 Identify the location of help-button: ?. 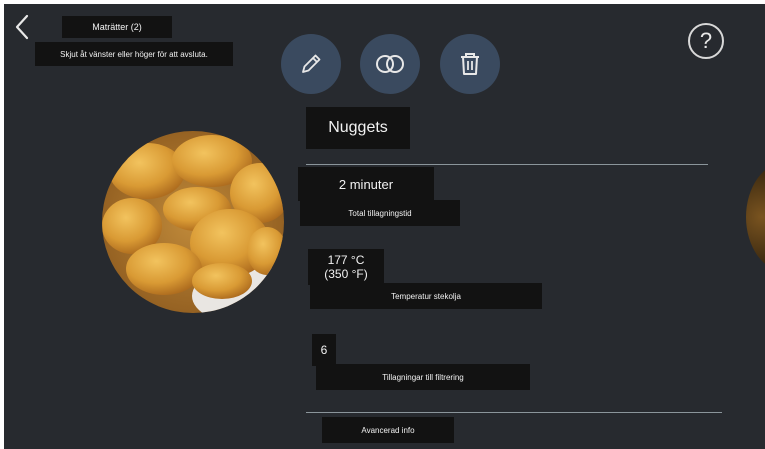
(706, 41).